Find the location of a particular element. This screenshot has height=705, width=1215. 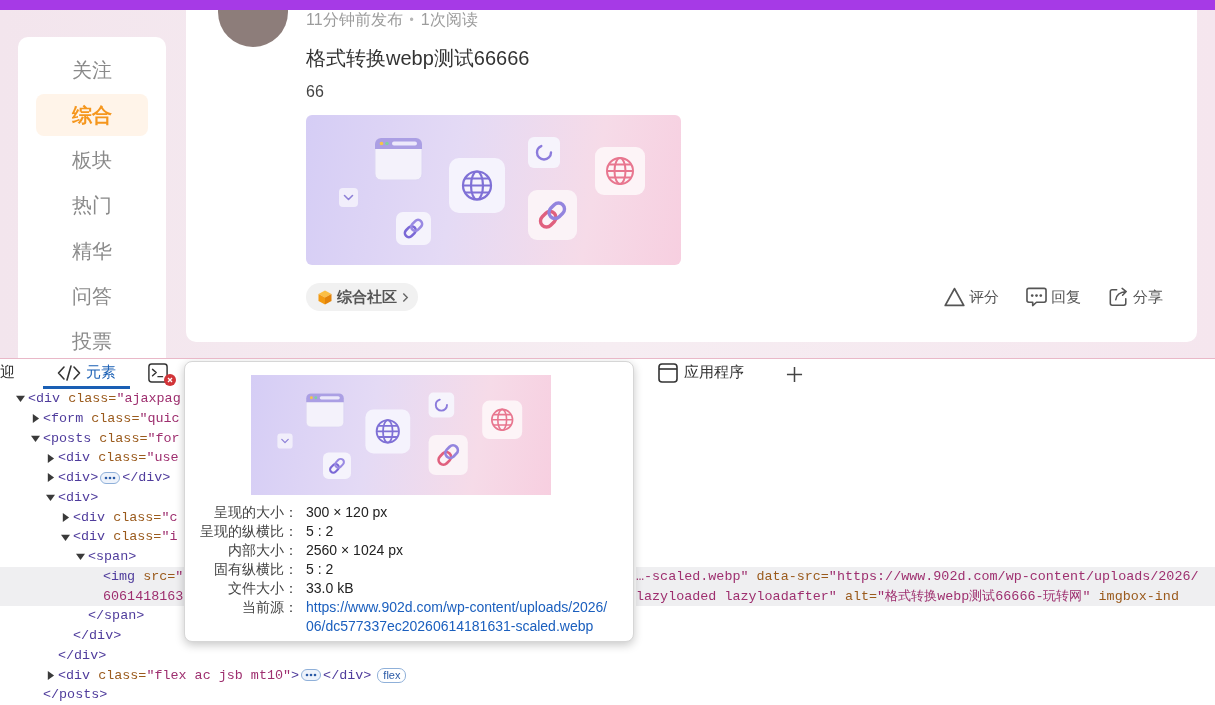

dom-node: <form class="quic is located at coordinates (105, 418).